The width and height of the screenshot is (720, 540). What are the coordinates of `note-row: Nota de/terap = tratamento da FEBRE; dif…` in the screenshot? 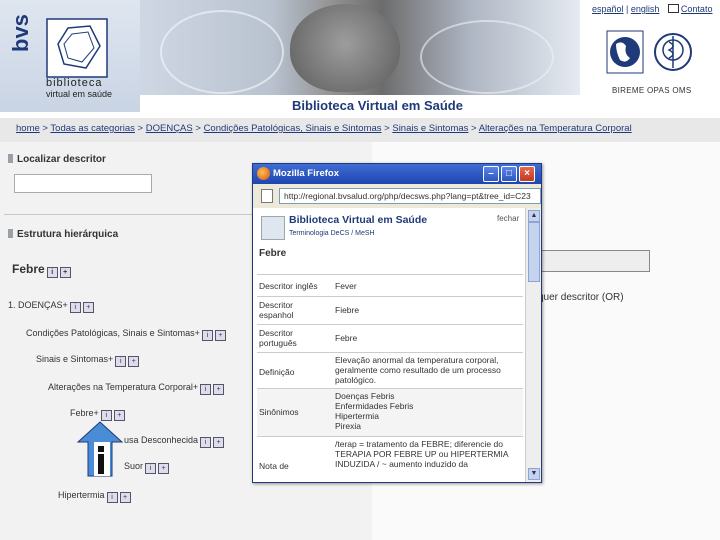 It's located at (390, 459).